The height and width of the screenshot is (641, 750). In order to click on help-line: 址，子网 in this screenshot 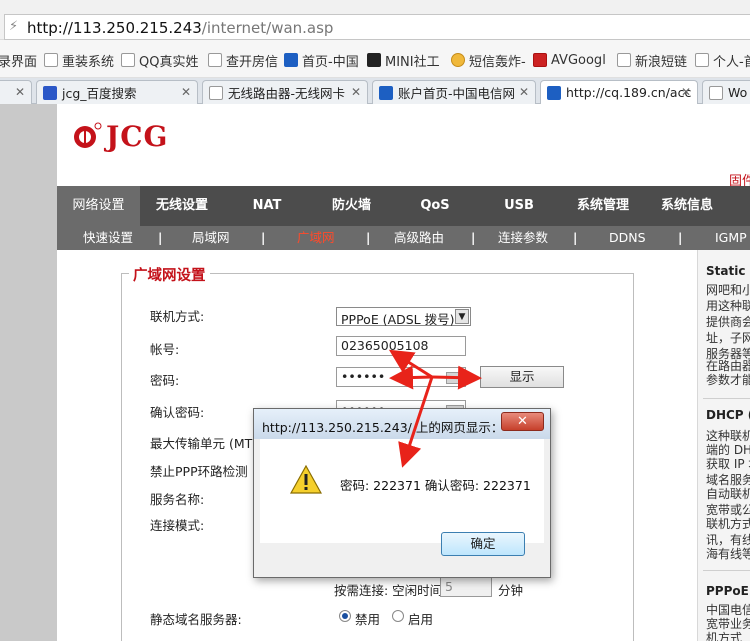, I will do `click(728, 338)`.